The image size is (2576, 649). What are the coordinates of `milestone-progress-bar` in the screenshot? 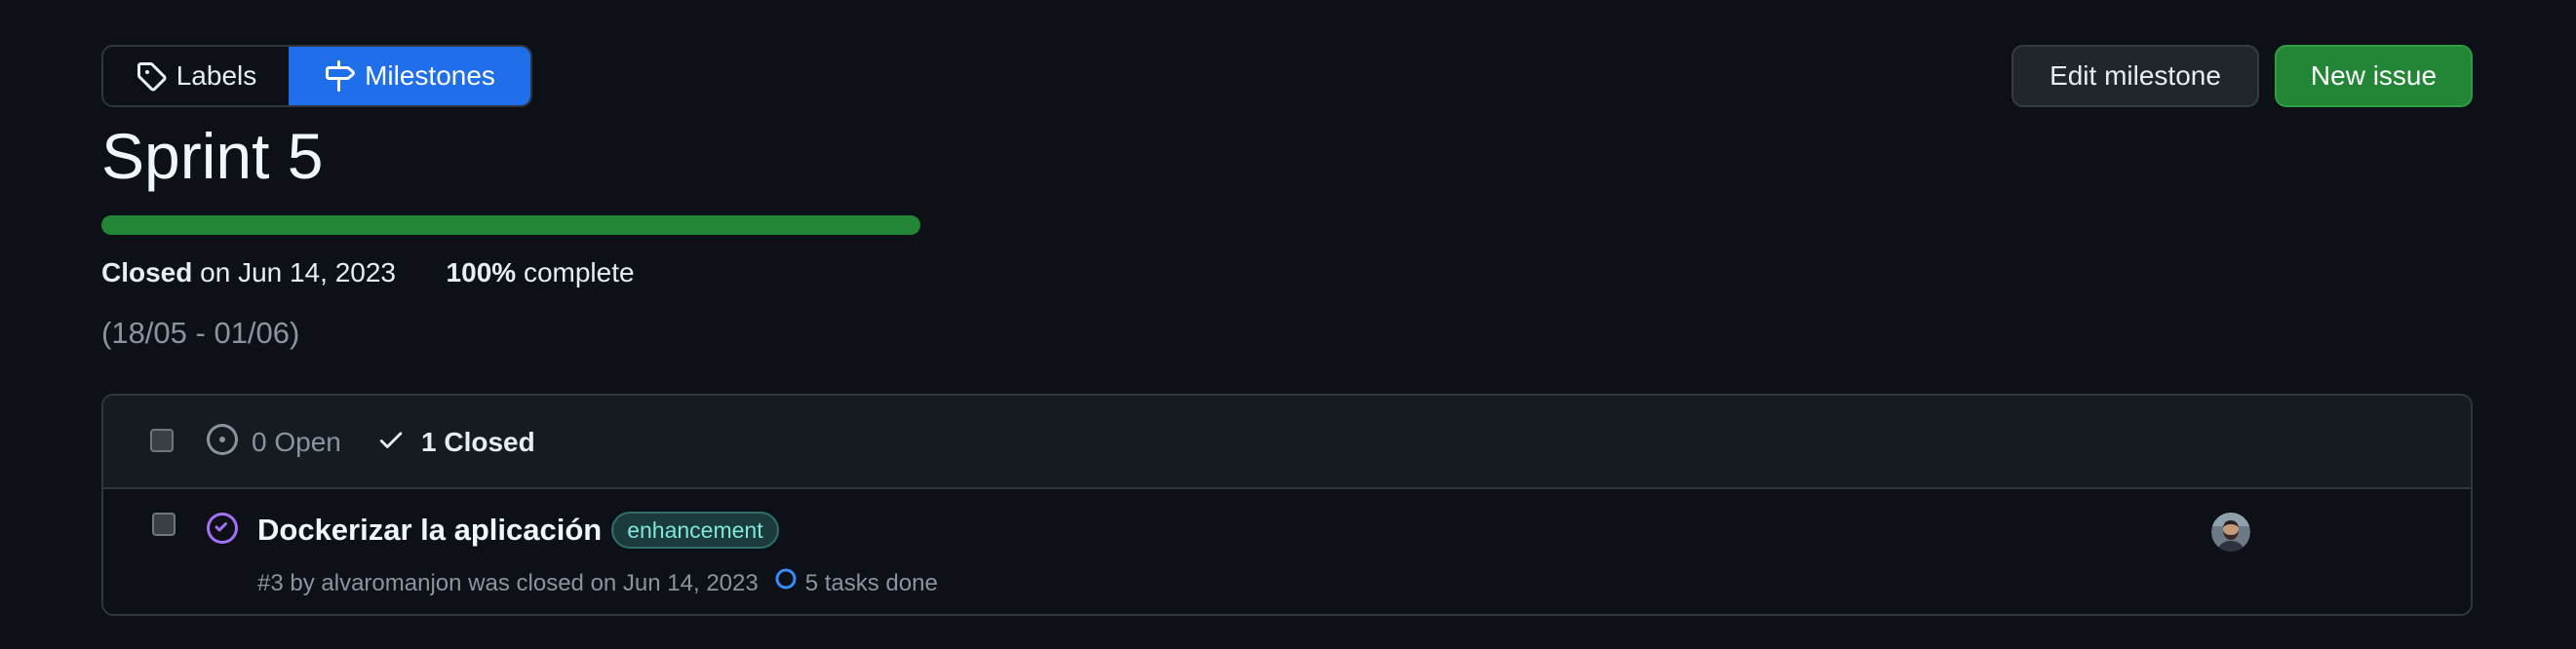 It's located at (511, 225).